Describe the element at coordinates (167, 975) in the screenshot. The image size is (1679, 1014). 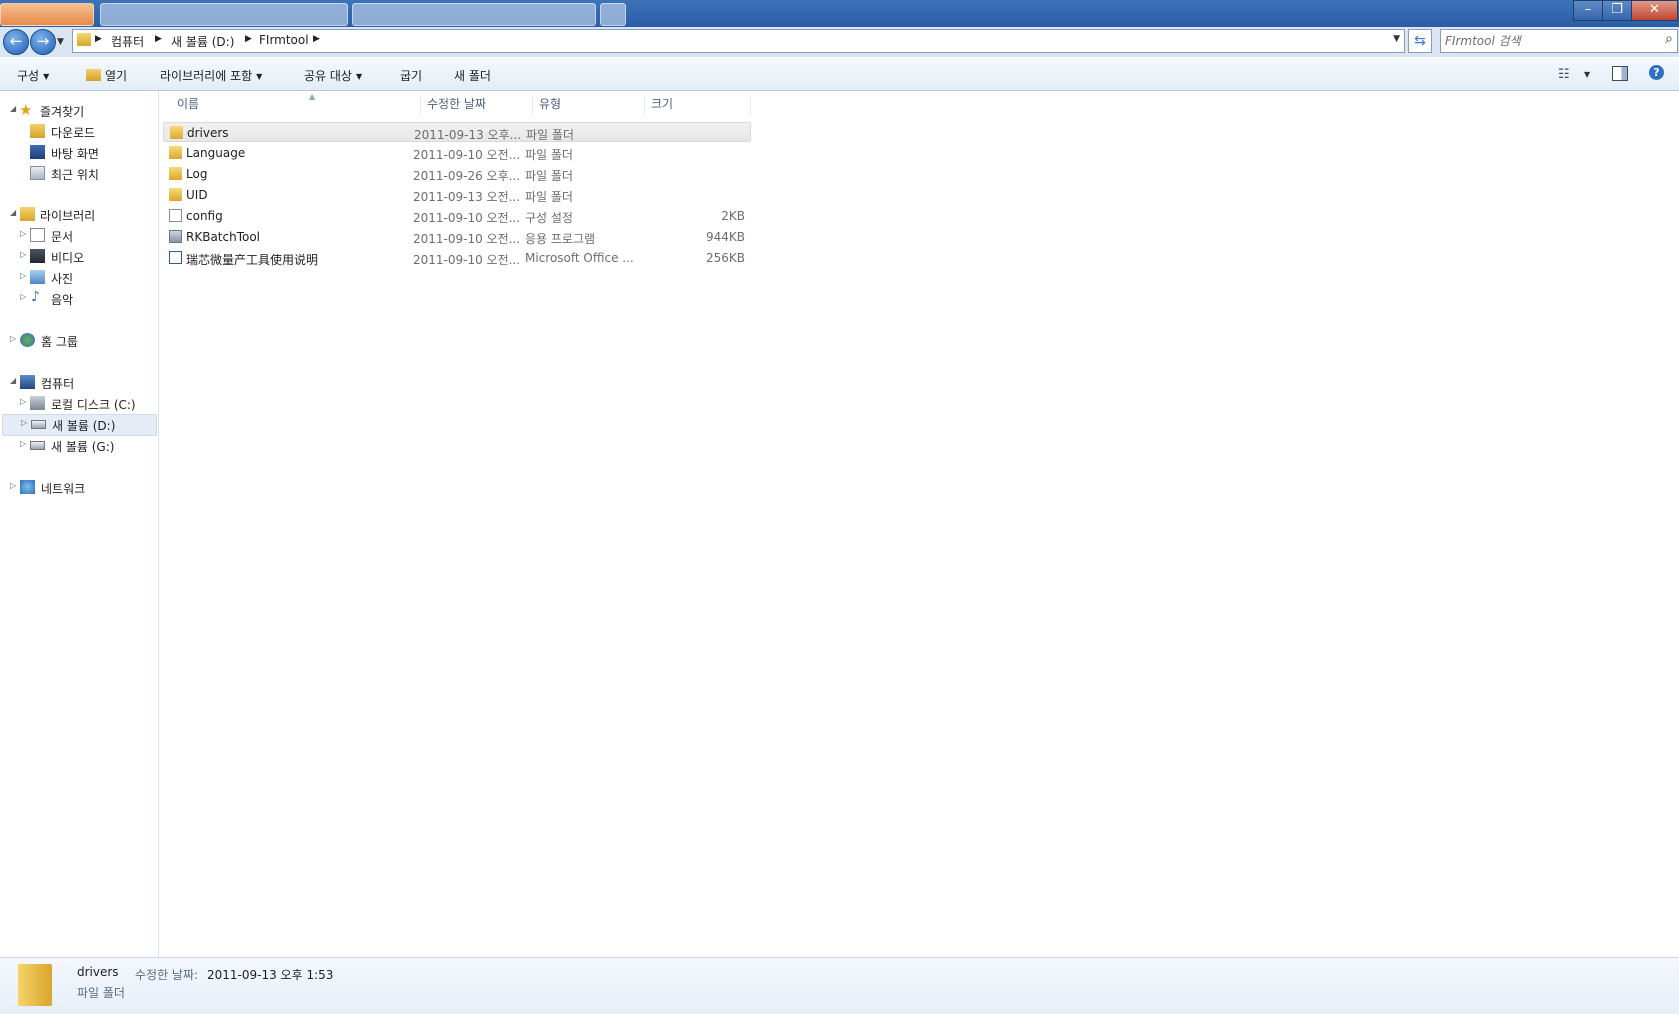
I see `details-date-label: 수정한 날짜:` at that location.